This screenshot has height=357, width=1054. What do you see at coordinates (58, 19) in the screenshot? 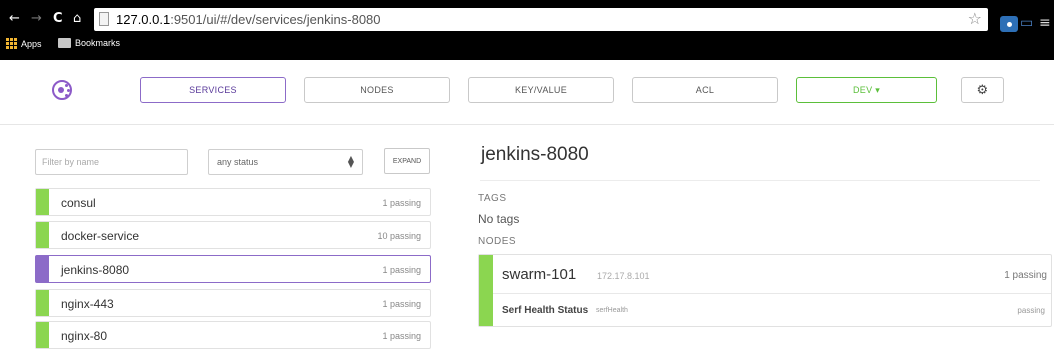
I see `reload-icon: C` at bounding box center [58, 19].